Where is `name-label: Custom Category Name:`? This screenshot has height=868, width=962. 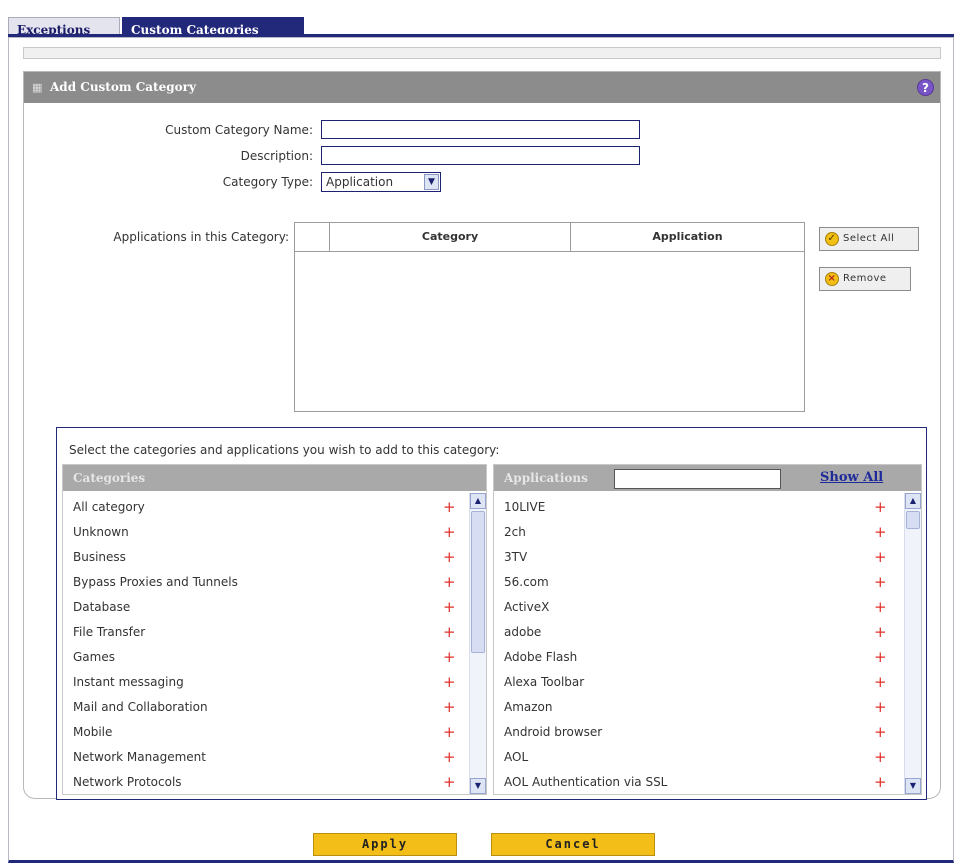
name-label: Custom Category Name: is located at coordinates (239, 130).